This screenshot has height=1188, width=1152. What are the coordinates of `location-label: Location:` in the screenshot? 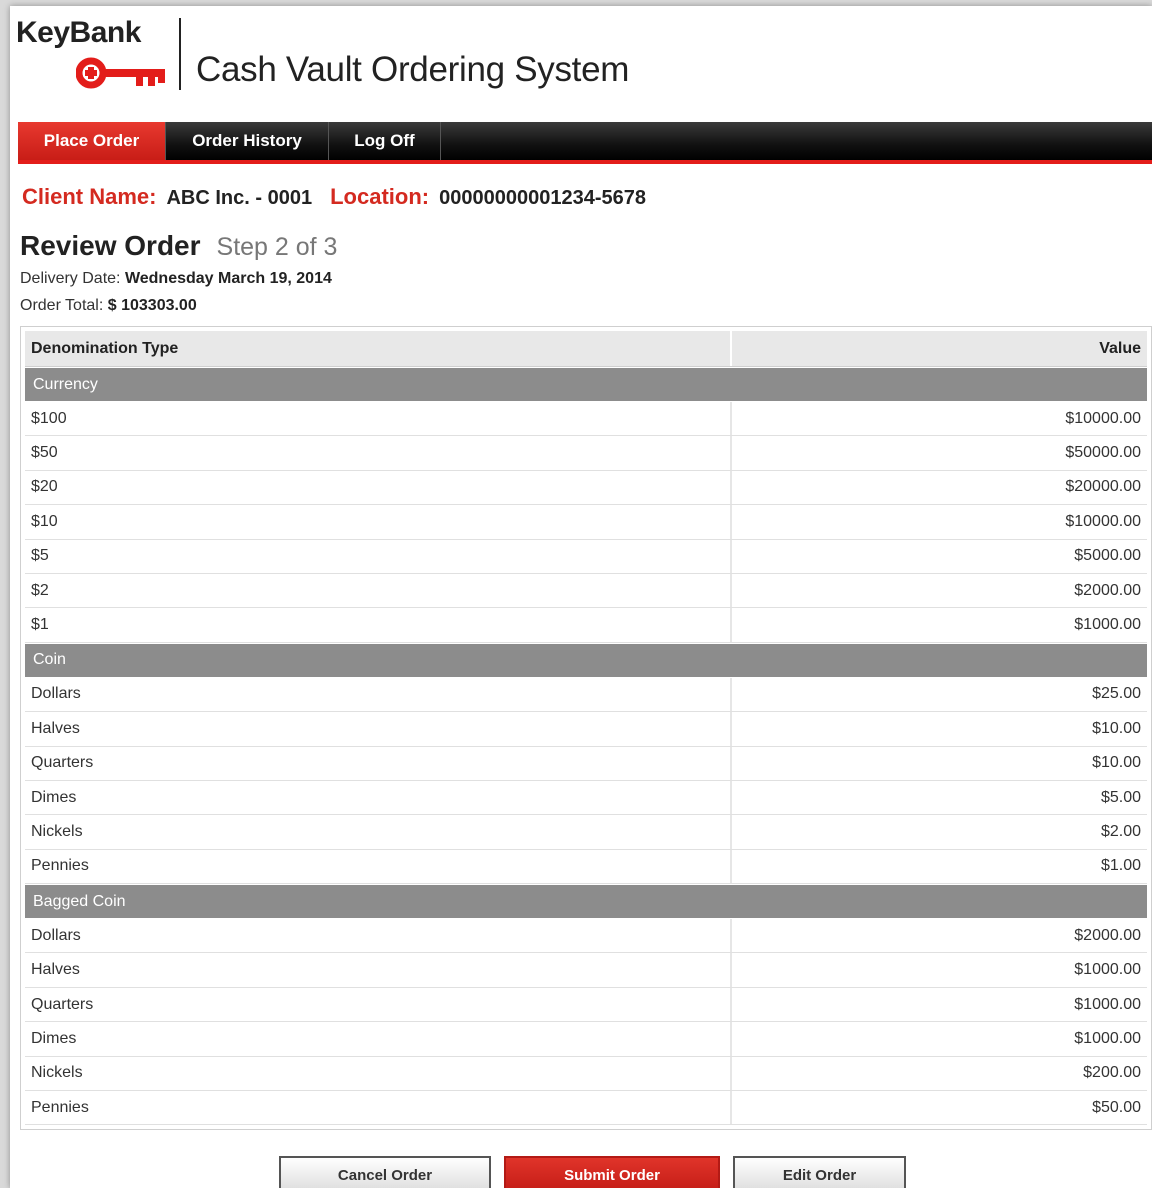 It's located at (380, 196).